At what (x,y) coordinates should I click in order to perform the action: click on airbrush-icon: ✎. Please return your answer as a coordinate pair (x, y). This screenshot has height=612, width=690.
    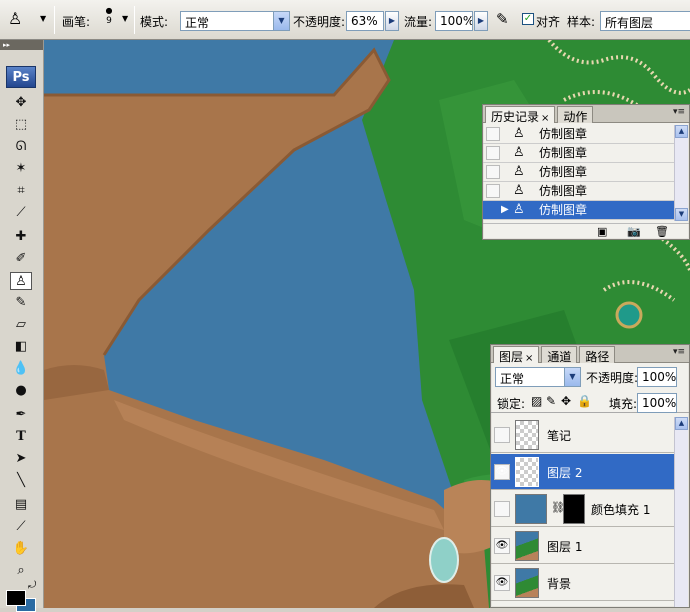
    Looking at the image, I should click on (502, 19).